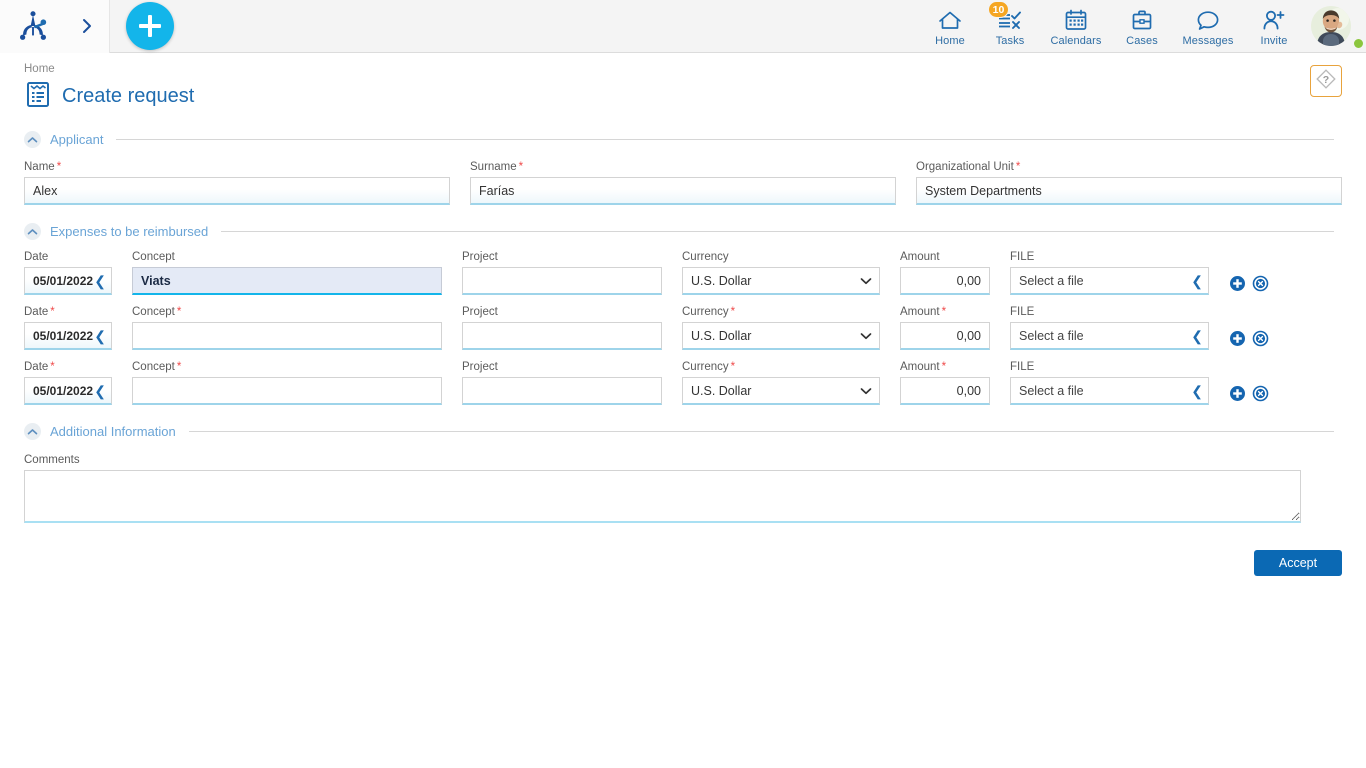  Describe the element at coordinates (480, 312) in the screenshot. I see `label-project: Project` at that location.